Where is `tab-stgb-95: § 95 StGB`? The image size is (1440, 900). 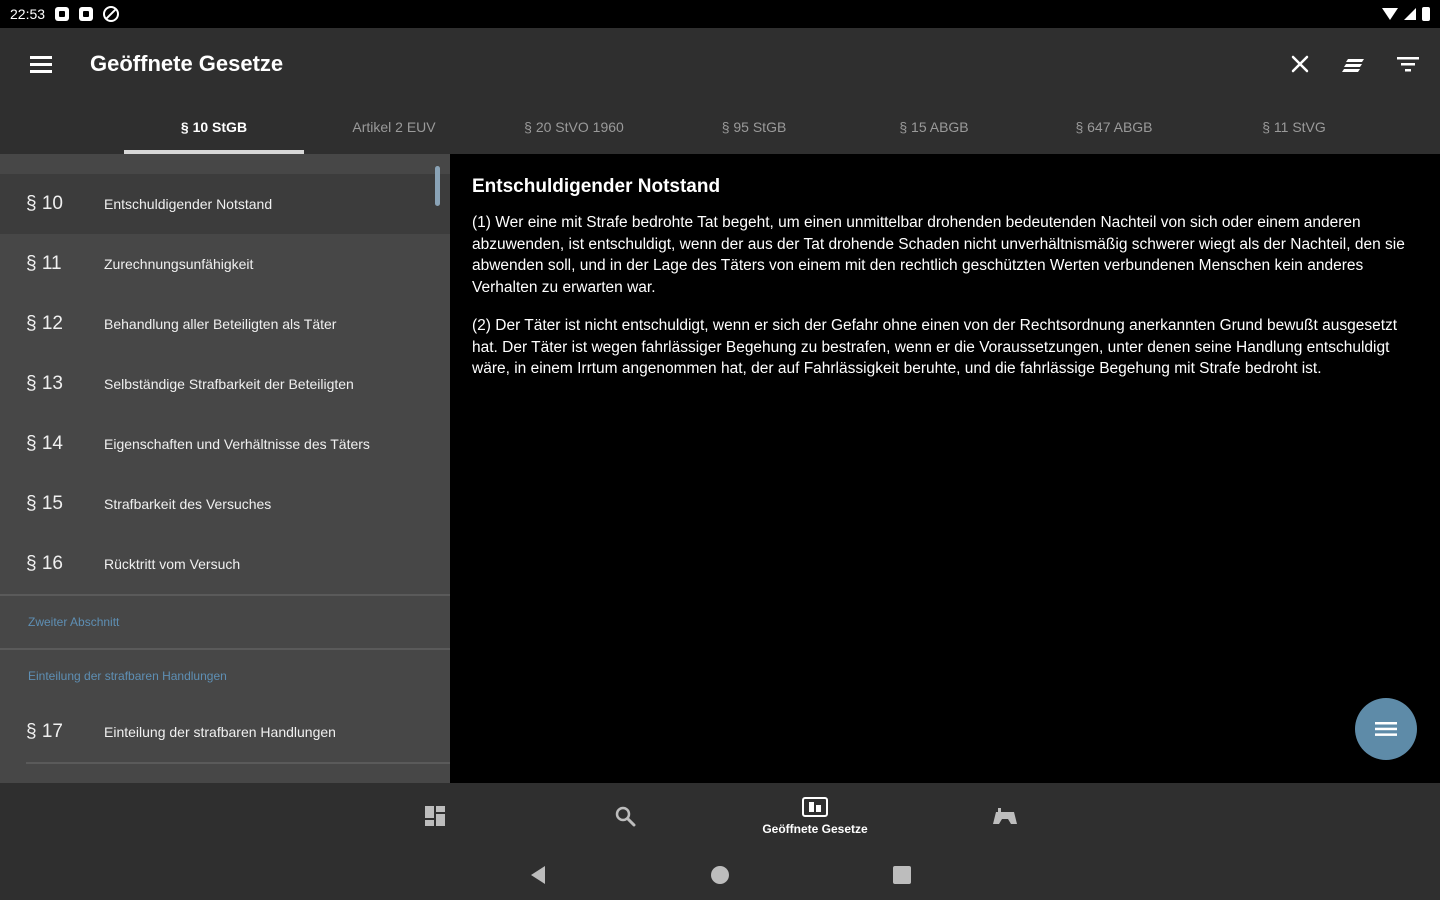 tab-stgb-95: § 95 StGB is located at coordinates (754, 127).